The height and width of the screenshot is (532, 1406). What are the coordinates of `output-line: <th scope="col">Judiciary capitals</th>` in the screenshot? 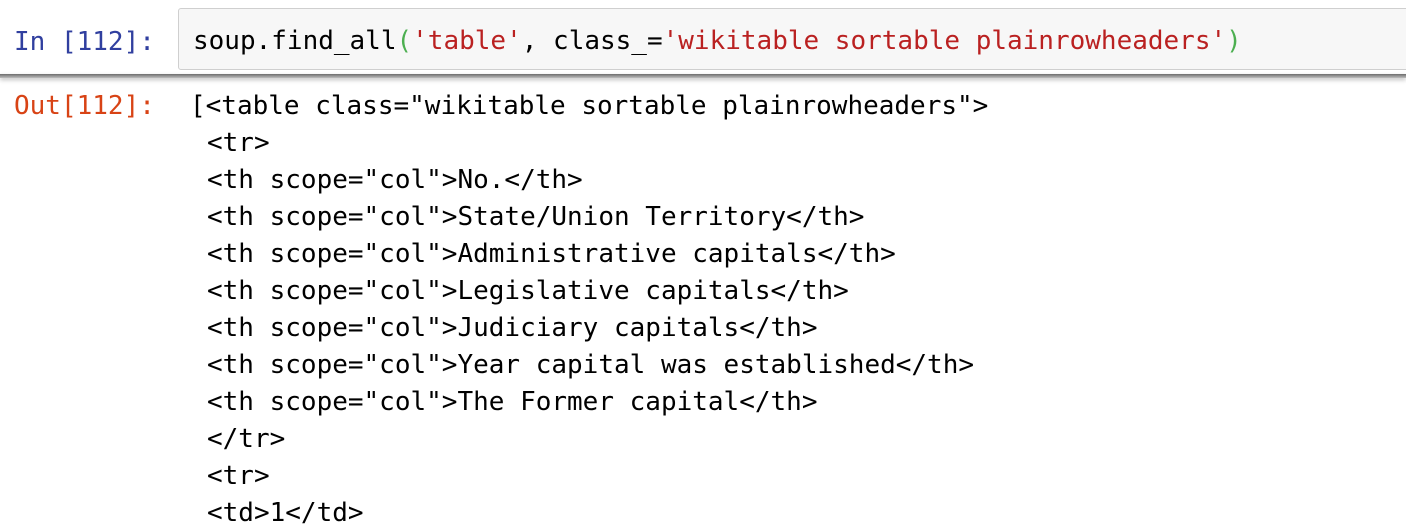 It's located at (512, 328).